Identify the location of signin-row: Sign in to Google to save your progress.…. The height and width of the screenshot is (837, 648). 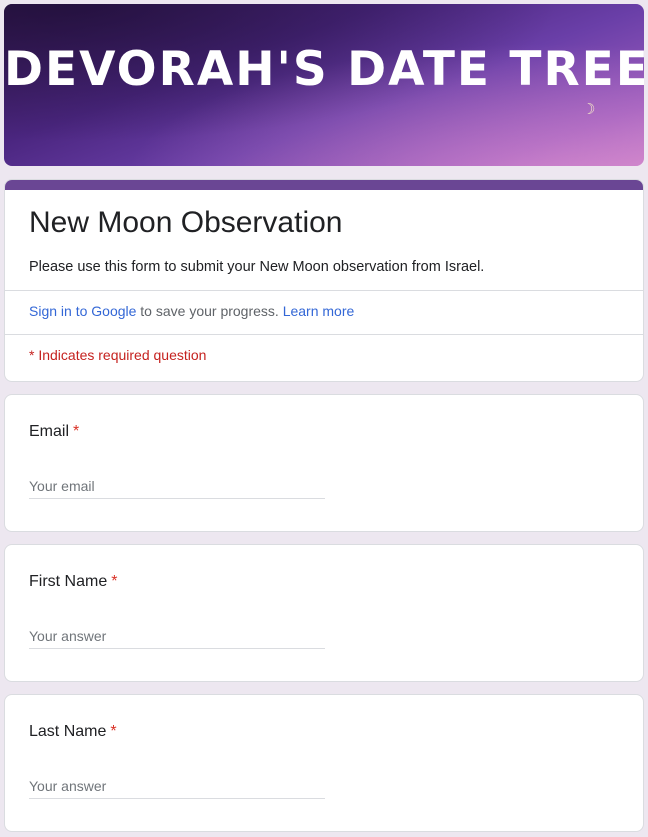
(191, 311).